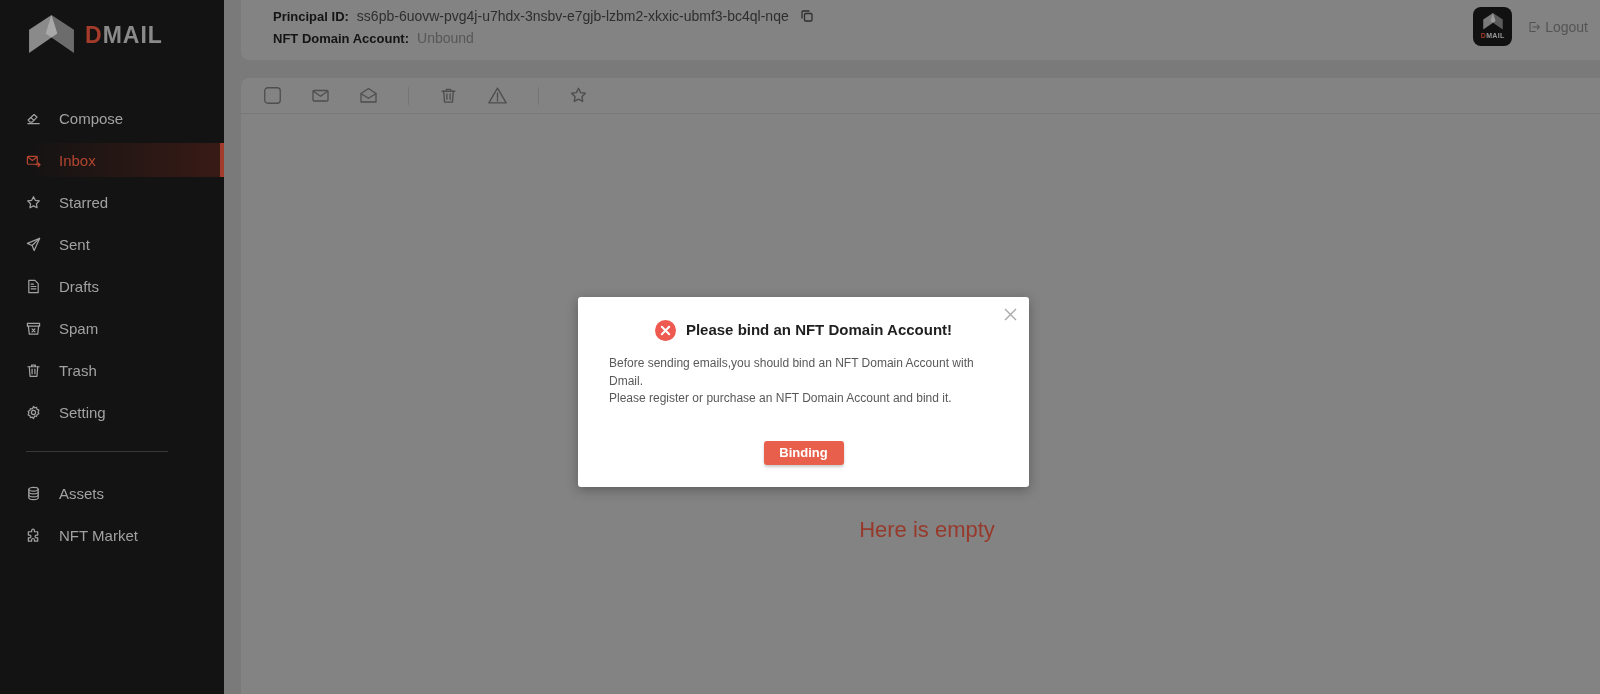  What do you see at coordinates (1492, 21) in the screenshot?
I see `mountain-icon` at bounding box center [1492, 21].